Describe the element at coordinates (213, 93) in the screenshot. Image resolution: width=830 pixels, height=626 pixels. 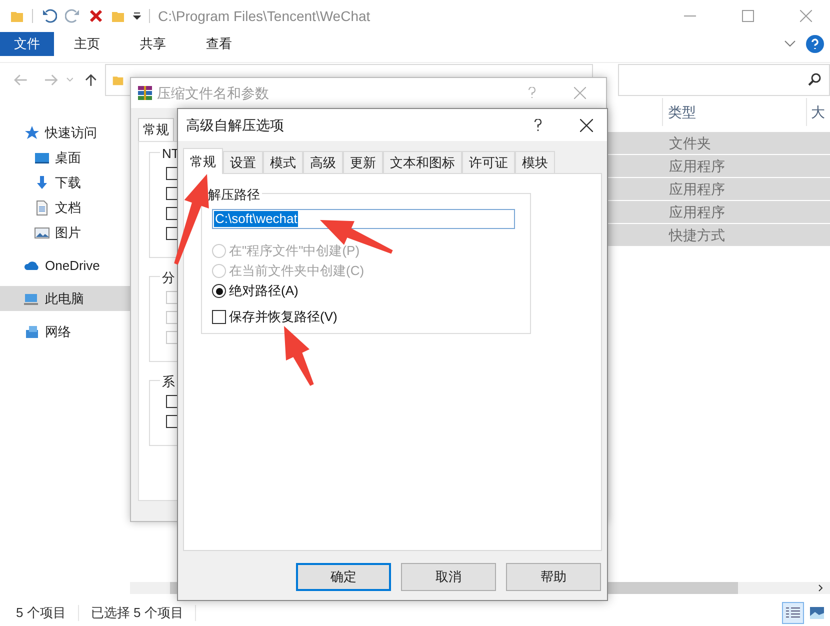
I see `dialog-title: 压缩文件名和参数` at that location.